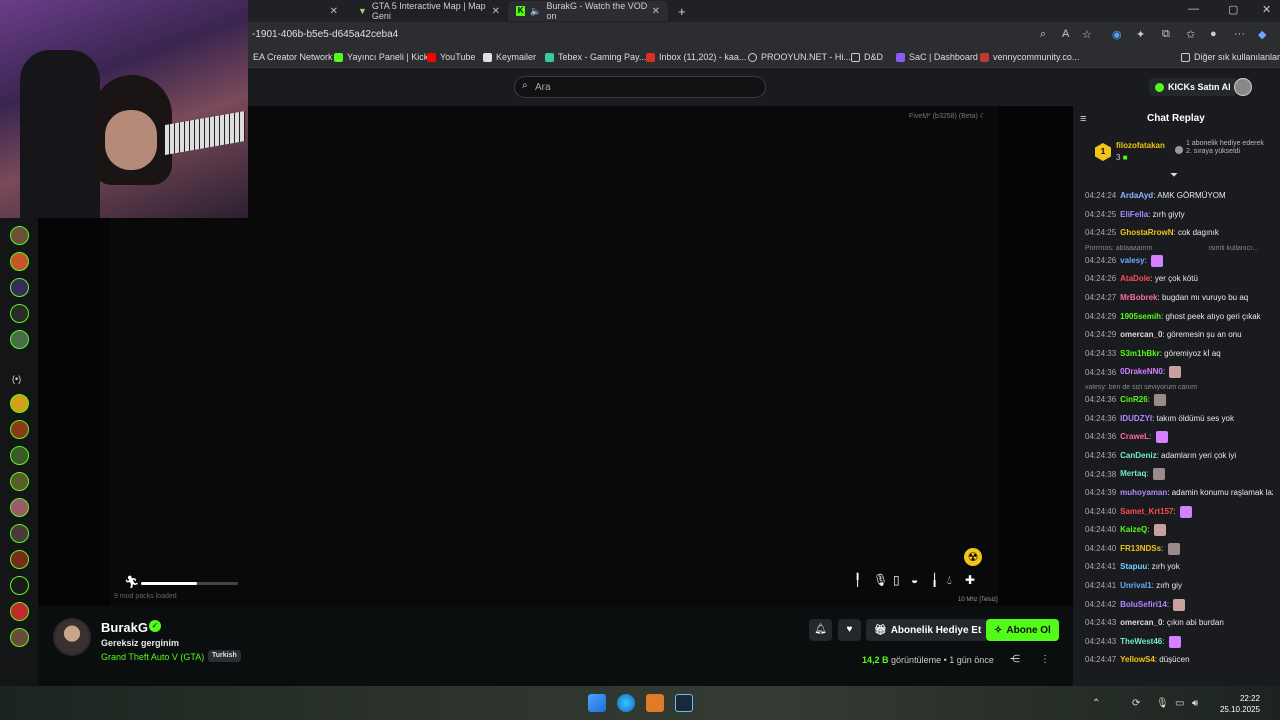 This screenshot has width=1280, height=720. I want to click on message-username: CanDeniz, so click(1138, 455).